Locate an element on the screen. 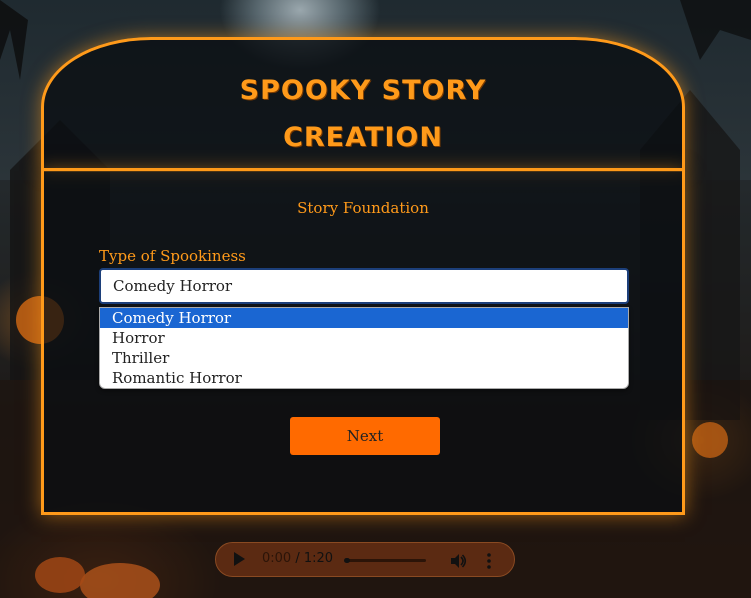 This screenshot has width=751, height=598. option-romantic-horror: Romantic Horror is located at coordinates (364, 378).